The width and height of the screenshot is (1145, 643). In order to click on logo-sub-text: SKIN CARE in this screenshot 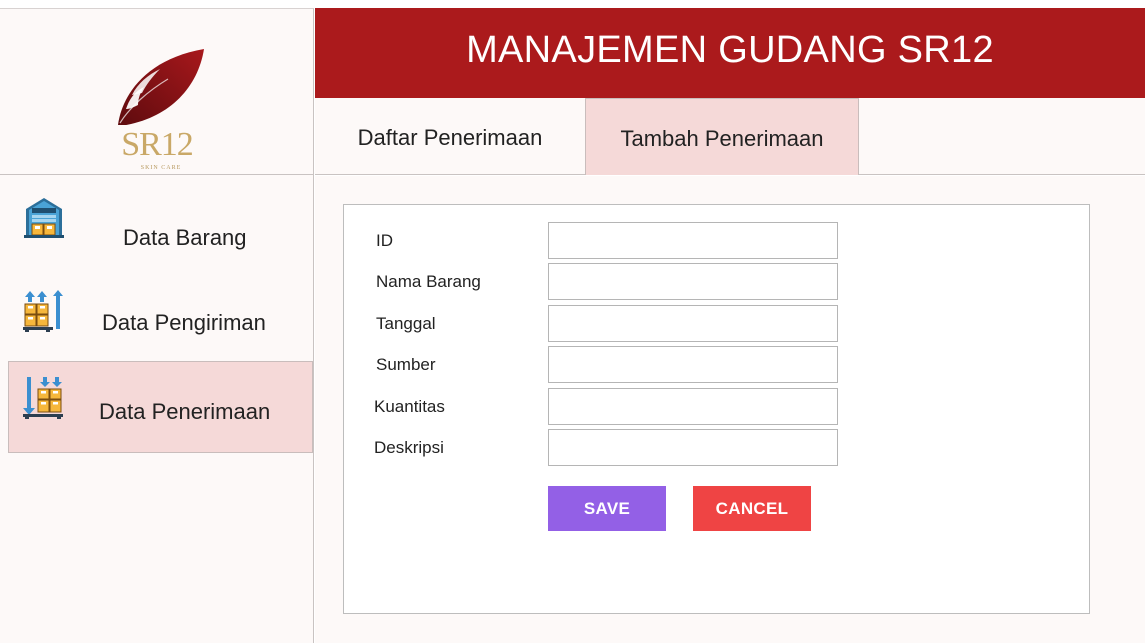, I will do `click(161, 168)`.